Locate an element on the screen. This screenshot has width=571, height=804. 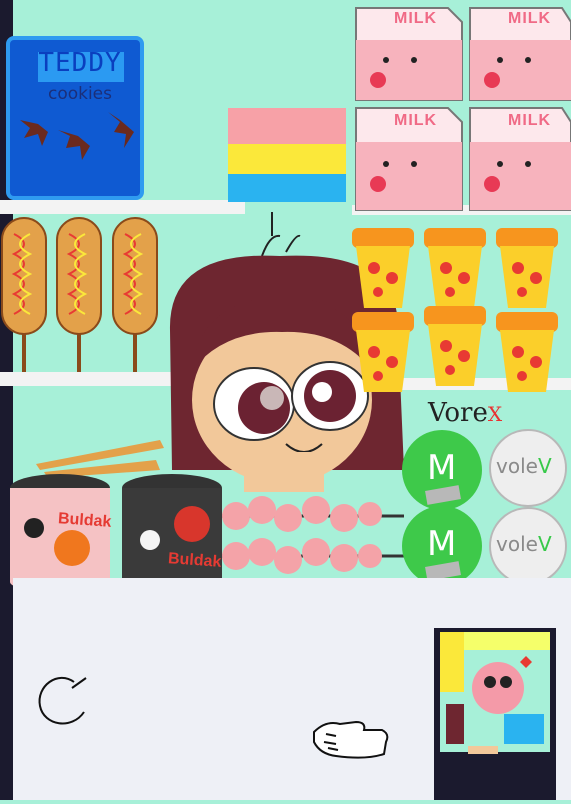
pan-flag is located at coordinates (287, 155).